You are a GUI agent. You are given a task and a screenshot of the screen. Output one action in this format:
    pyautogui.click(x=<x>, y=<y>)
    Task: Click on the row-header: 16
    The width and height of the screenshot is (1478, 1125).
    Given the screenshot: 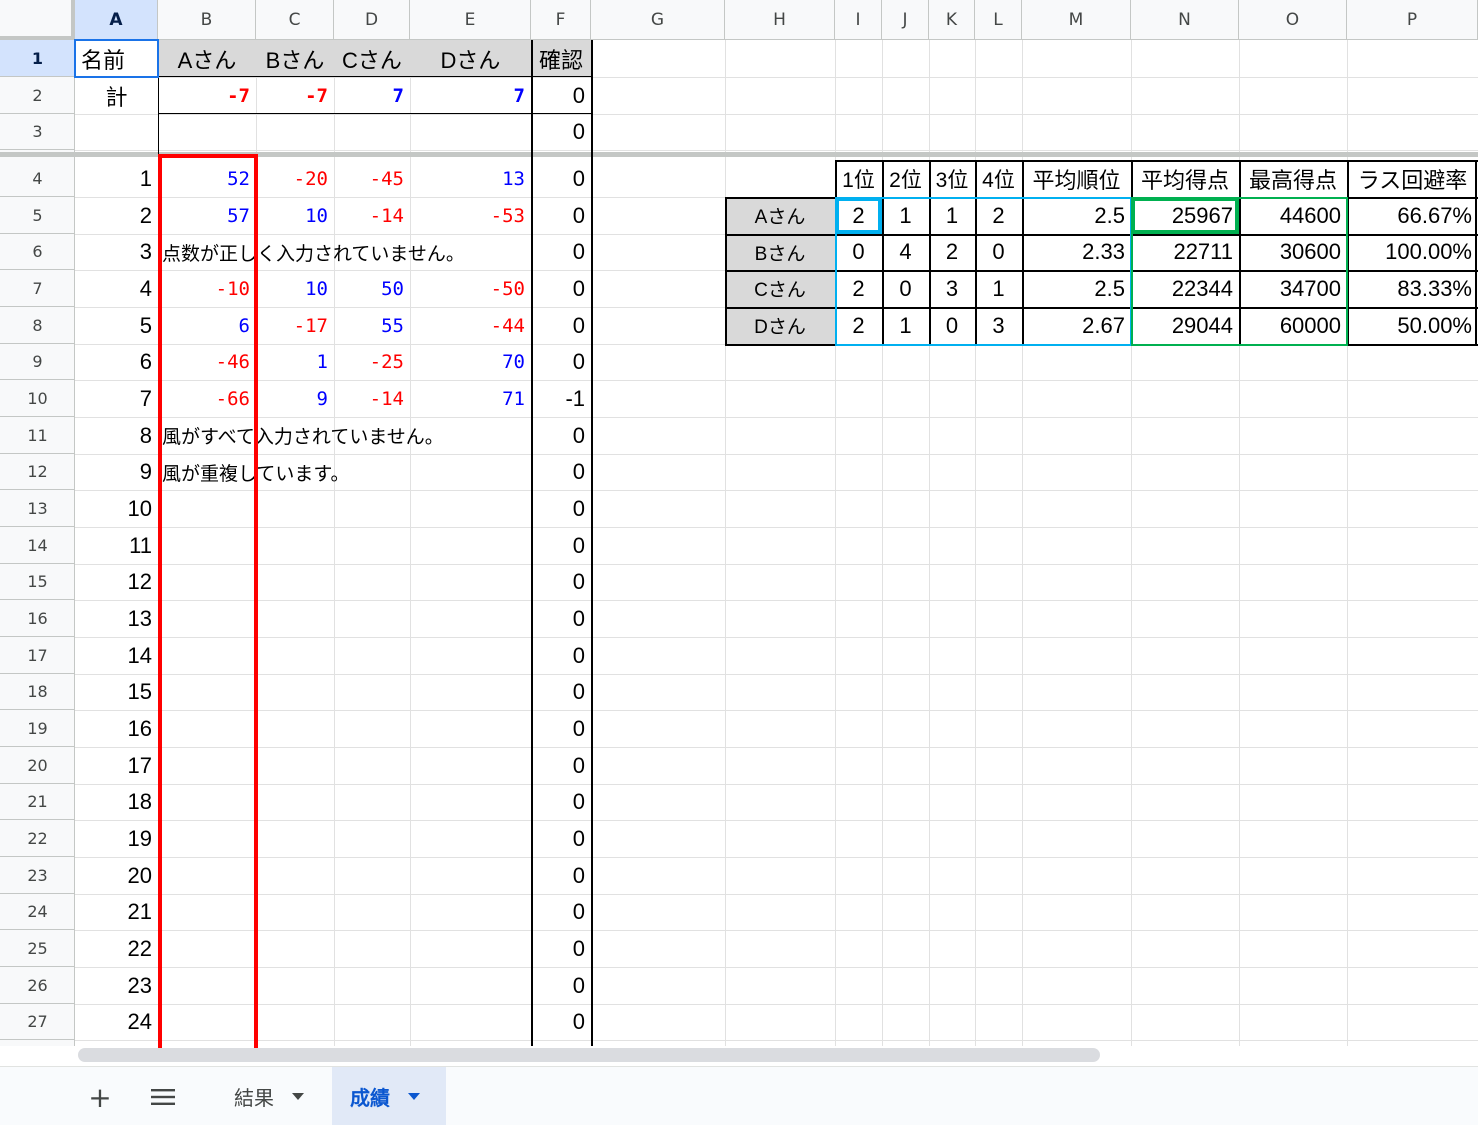 What is the action you would take?
    pyautogui.click(x=37, y=618)
    